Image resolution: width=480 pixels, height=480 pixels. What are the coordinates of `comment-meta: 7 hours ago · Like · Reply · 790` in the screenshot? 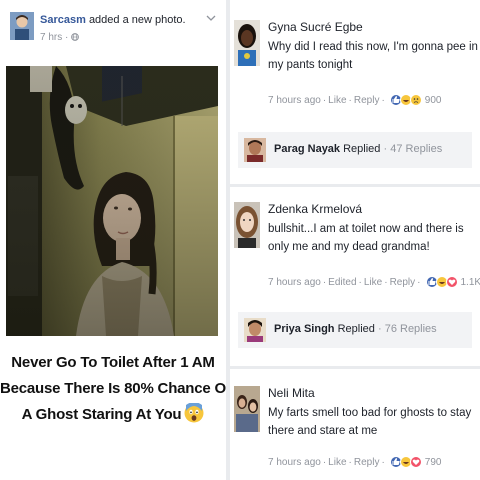 It's located at (355, 462).